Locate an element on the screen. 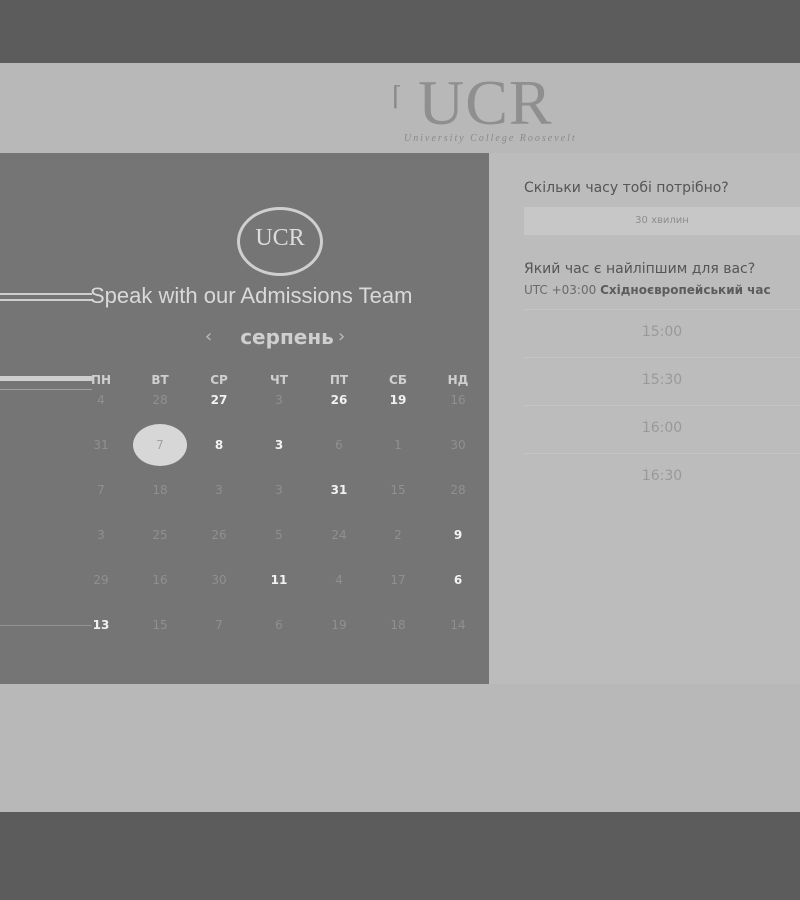 This screenshot has width=800, height=900. timezone-label: UTC +03:00 Східноєвропейський час is located at coordinates (647, 290).